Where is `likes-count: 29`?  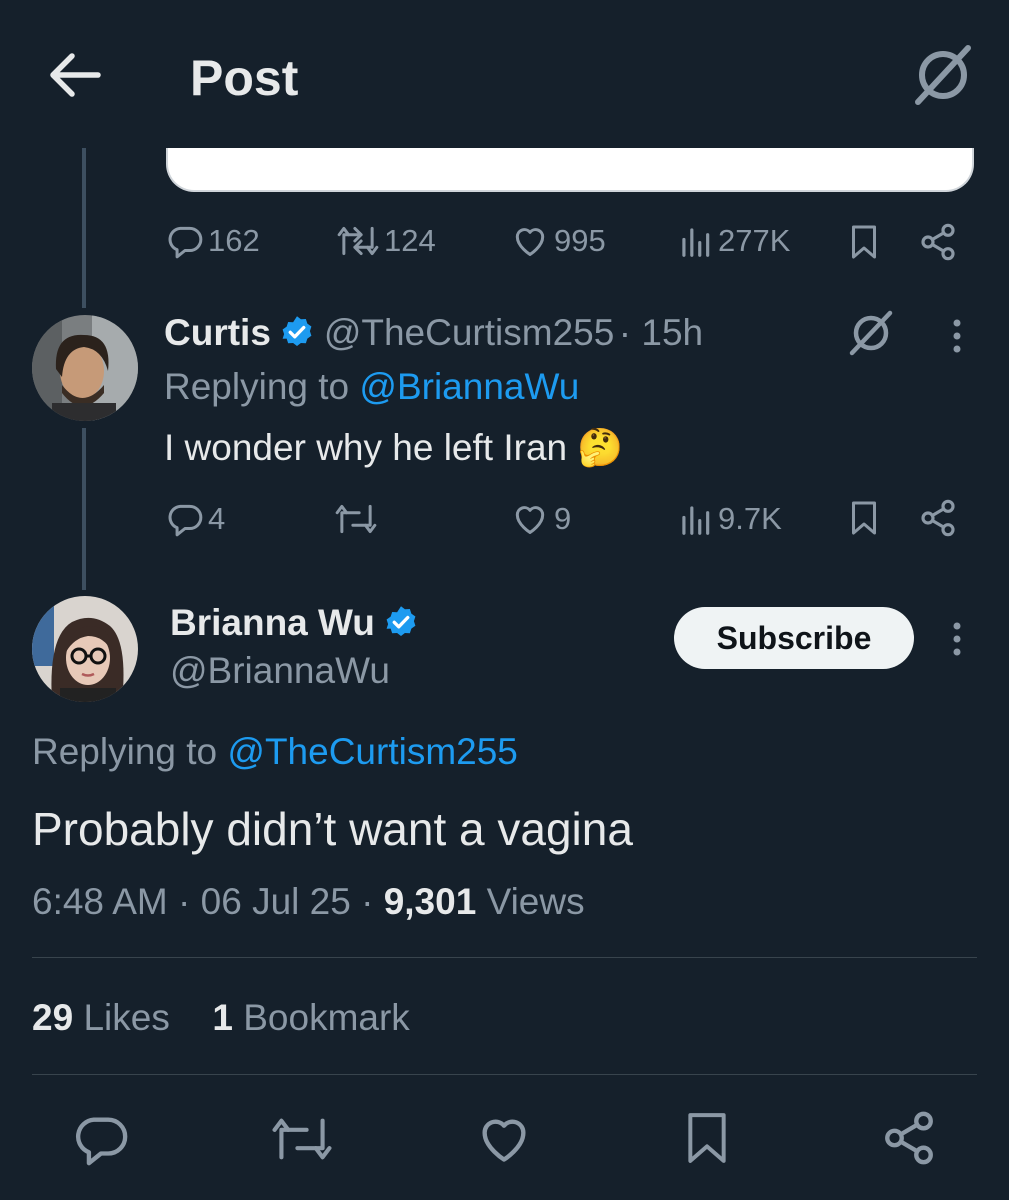
likes-count: 29 is located at coordinates (53, 1017).